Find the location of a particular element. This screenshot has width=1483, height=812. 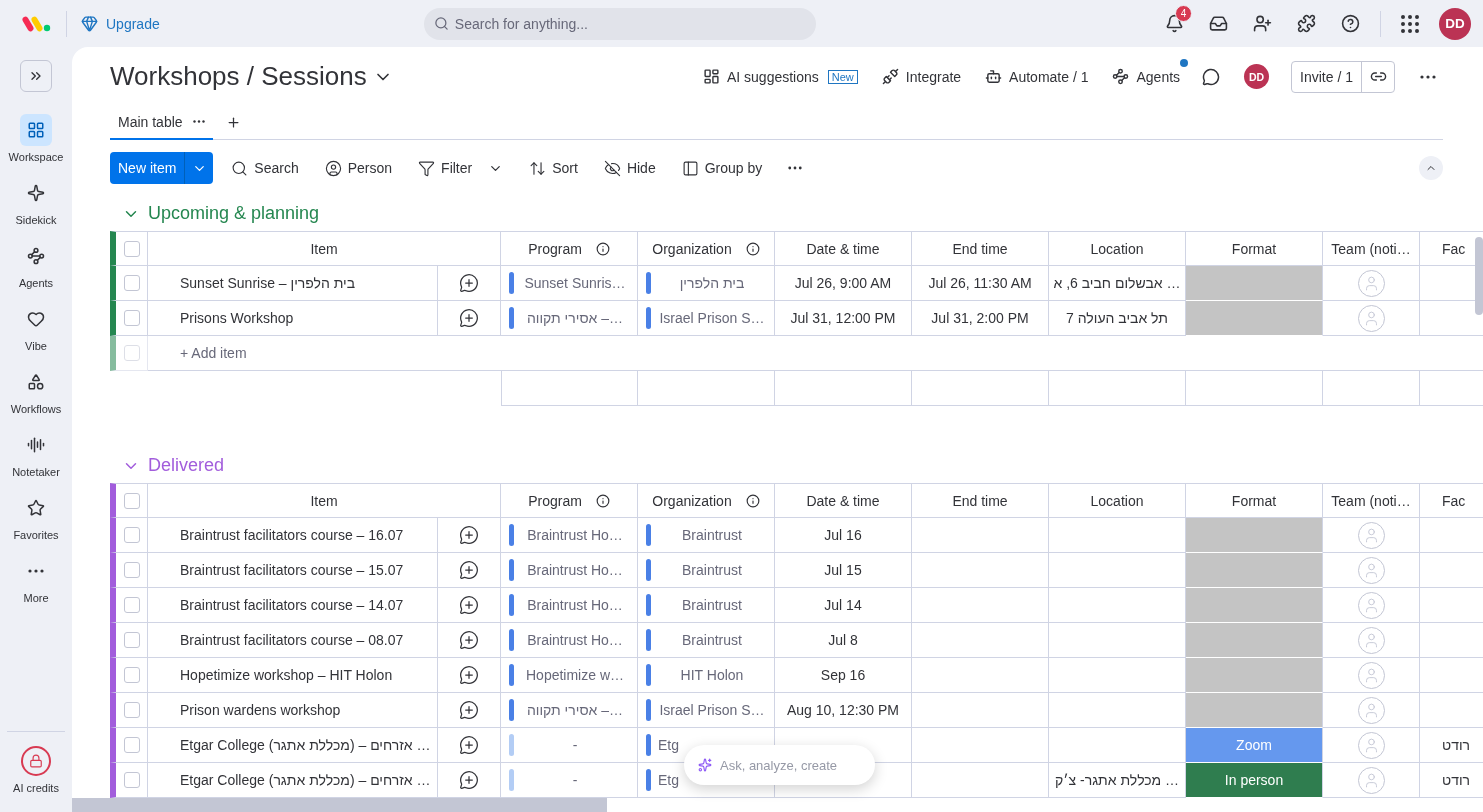

date-cell: Sep 16 is located at coordinates (843, 675).